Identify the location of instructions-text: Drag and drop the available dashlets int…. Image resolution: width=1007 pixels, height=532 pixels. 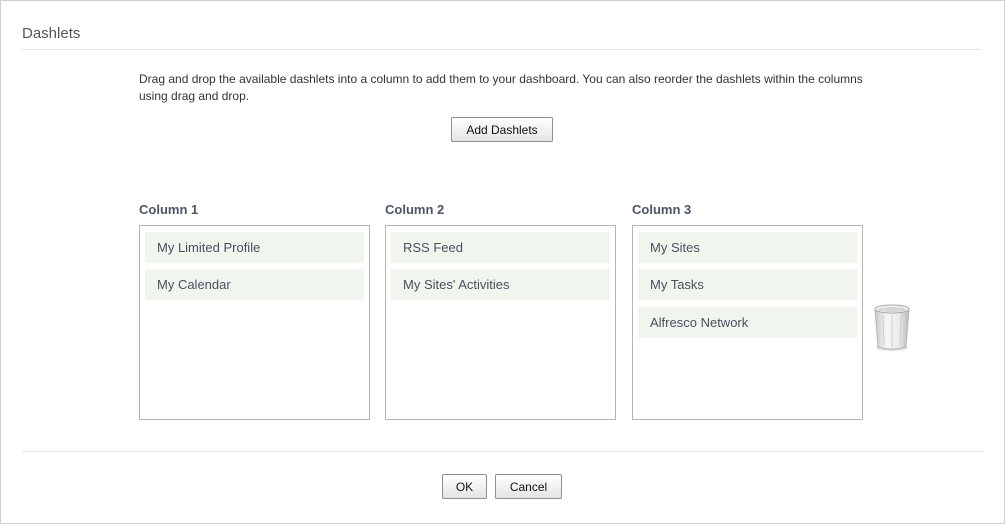
(501, 87).